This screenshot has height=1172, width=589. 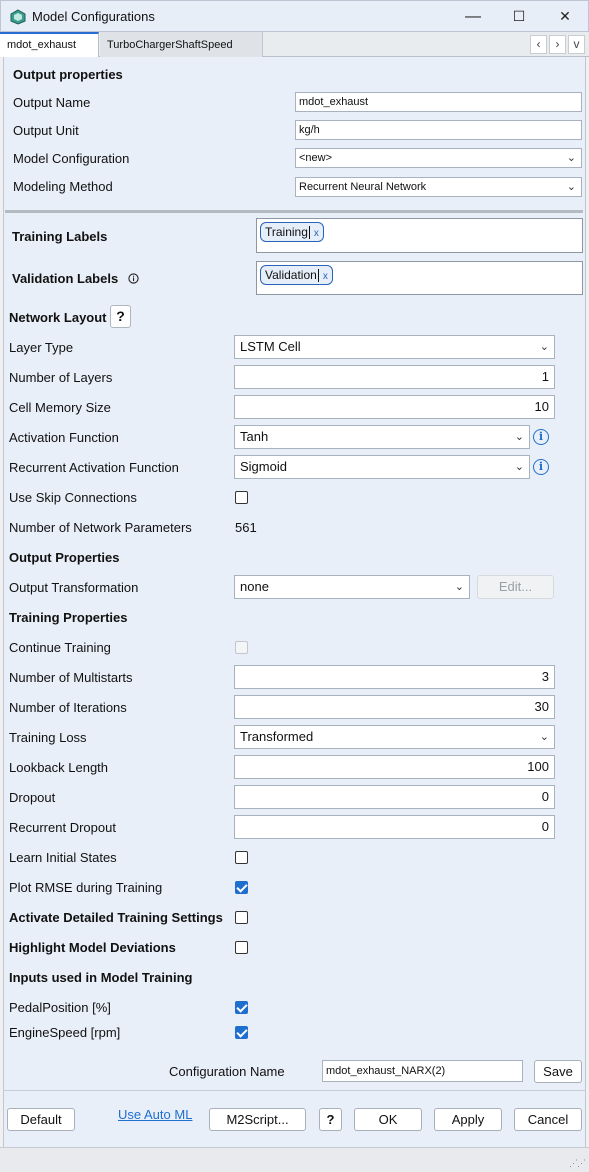 I want to click on use-auto-ml-link: Use Auto ML, so click(x=155, y=1114).